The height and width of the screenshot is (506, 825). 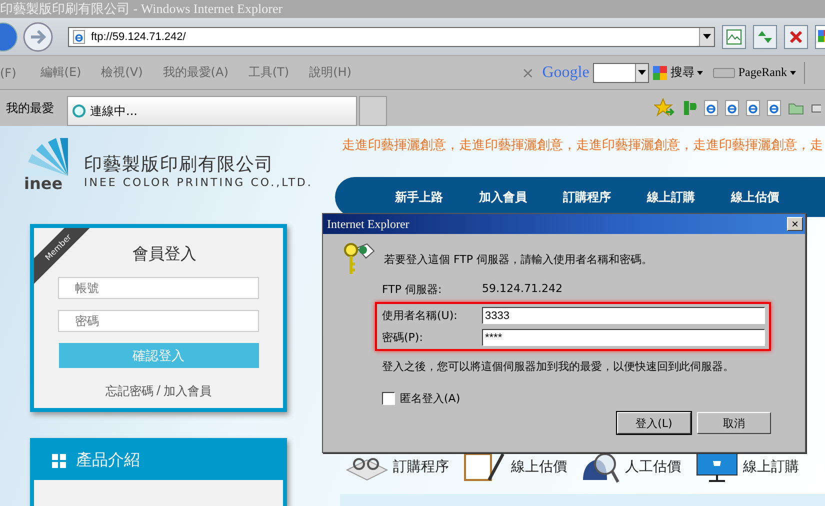 What do you see at coordinates (421, 467) in the screenshot?
I see `service-link: 訂購程序` at bounding box center [421, 467].